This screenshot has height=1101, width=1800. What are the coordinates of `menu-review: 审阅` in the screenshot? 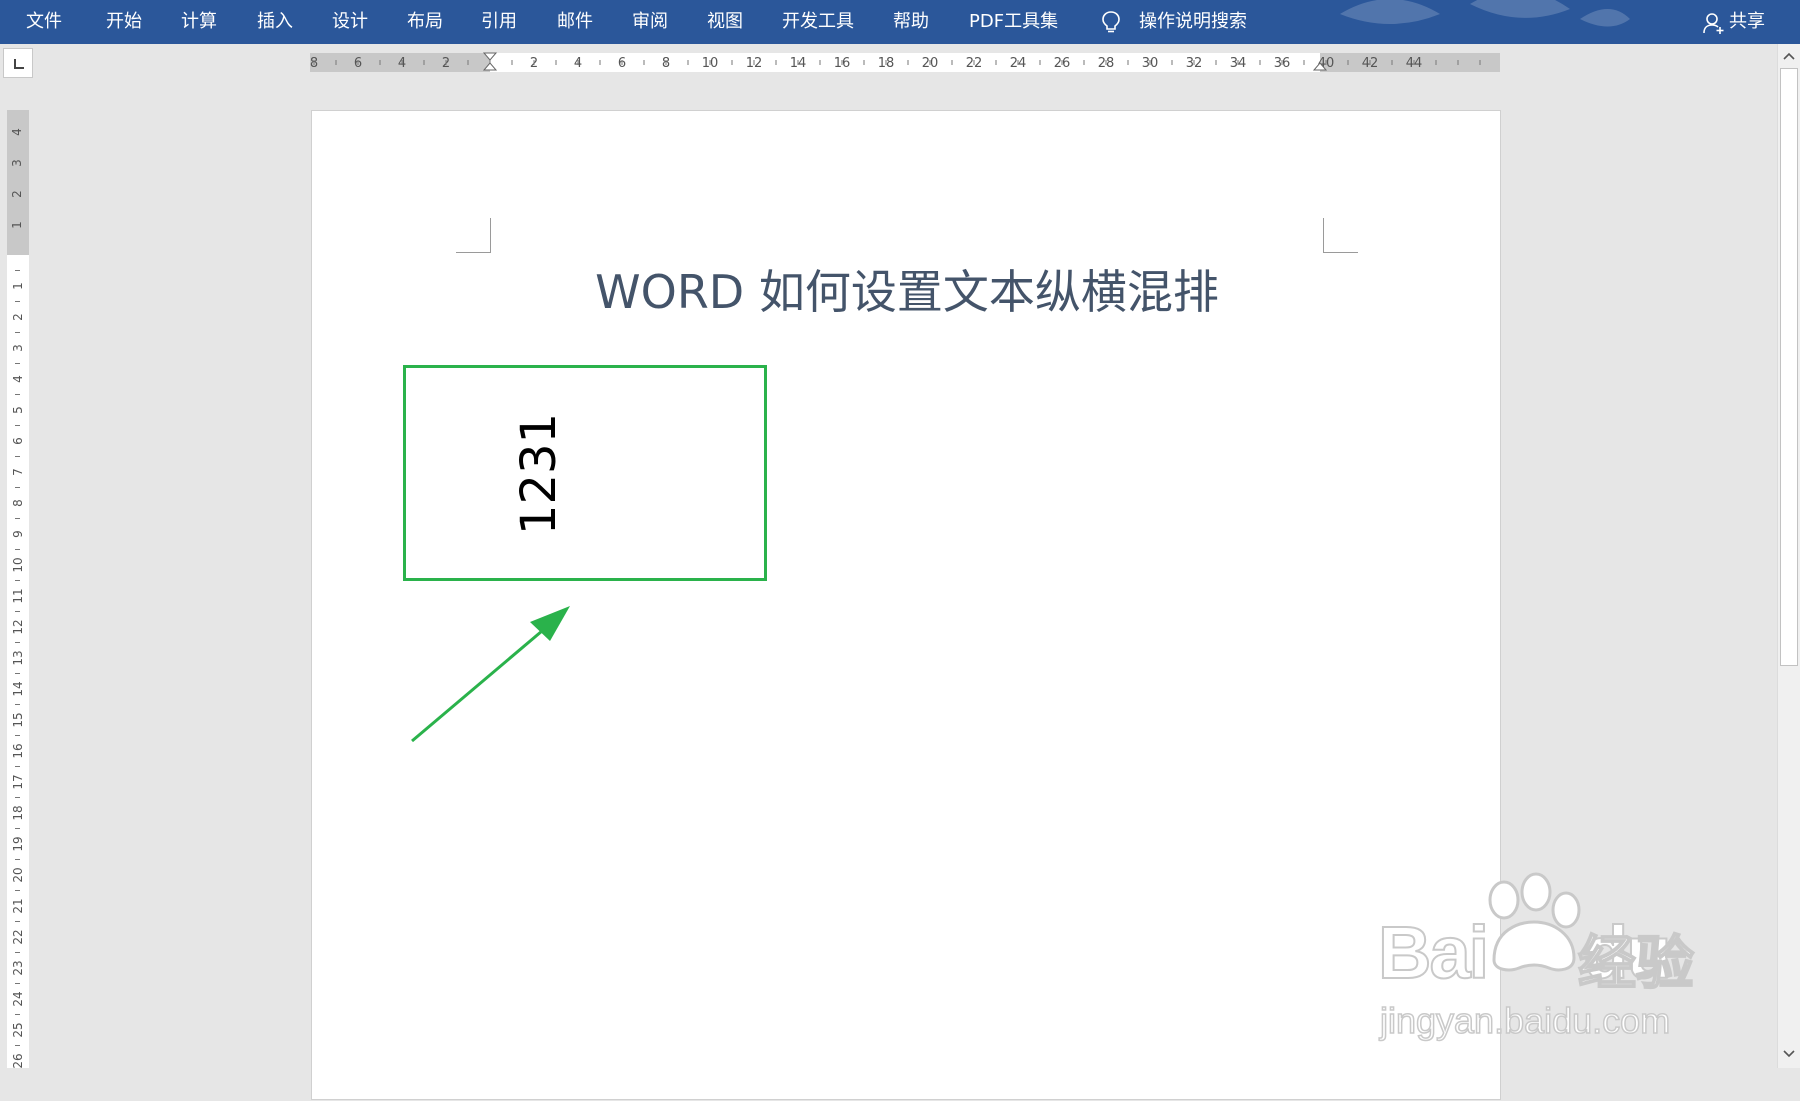 It's located at (650, 22).